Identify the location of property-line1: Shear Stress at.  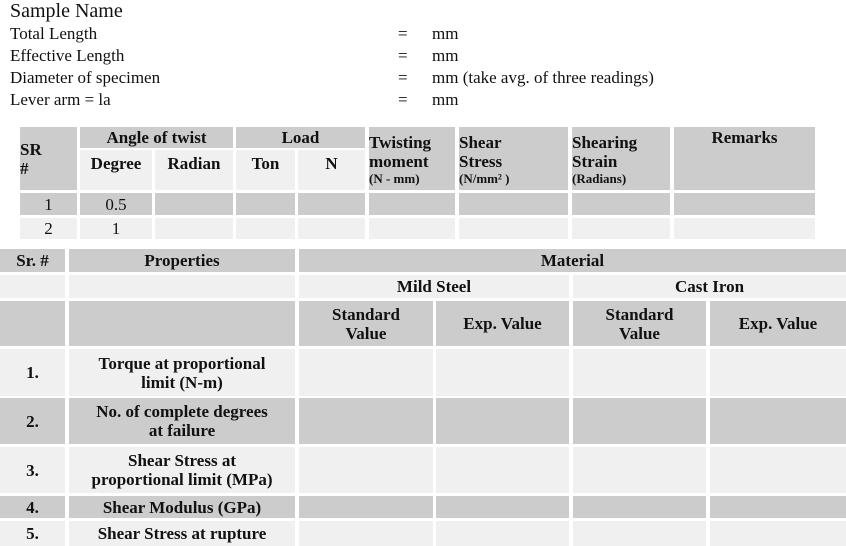
(182, 460).